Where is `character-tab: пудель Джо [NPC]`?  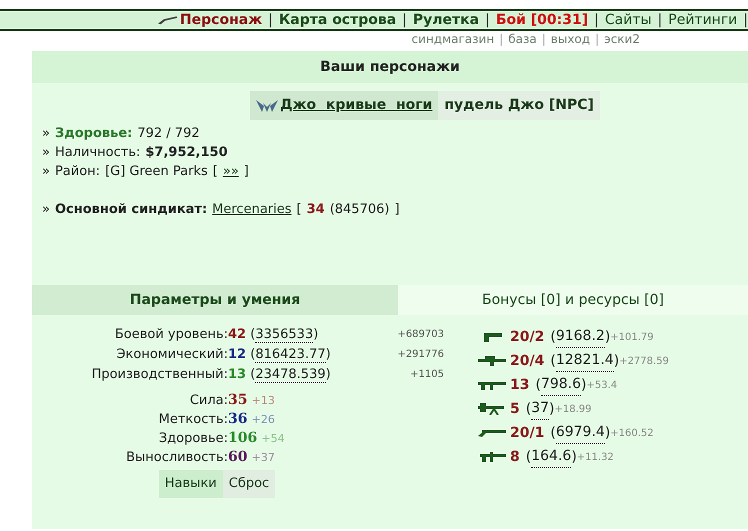
character-tab: пудель Джо [NPC] is located at coordinates (519, 105).